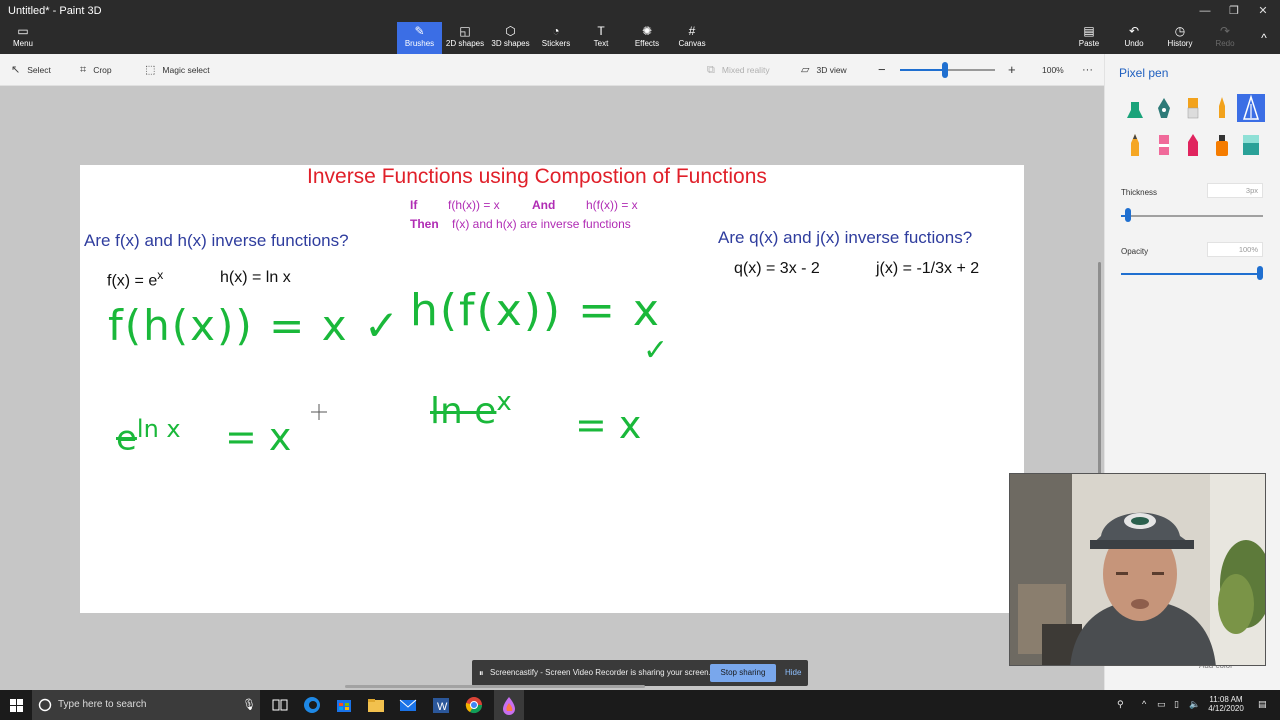 The width and height of the screenshot is (1280, 720). I want to click on thickness-slider-track, so click(1192, 216).